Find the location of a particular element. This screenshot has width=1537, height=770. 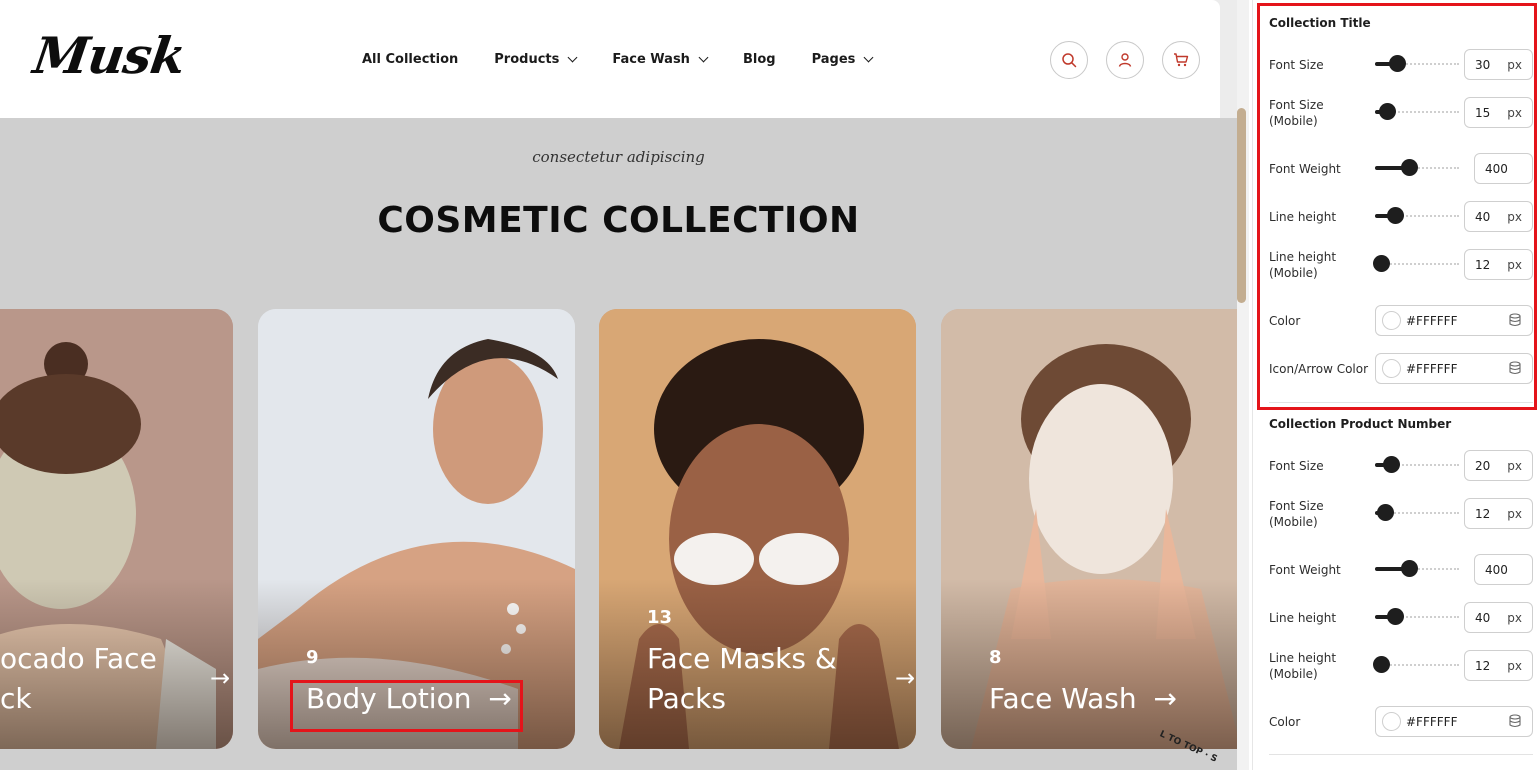

input-value: 15 is located at coordinates (1483, 113).